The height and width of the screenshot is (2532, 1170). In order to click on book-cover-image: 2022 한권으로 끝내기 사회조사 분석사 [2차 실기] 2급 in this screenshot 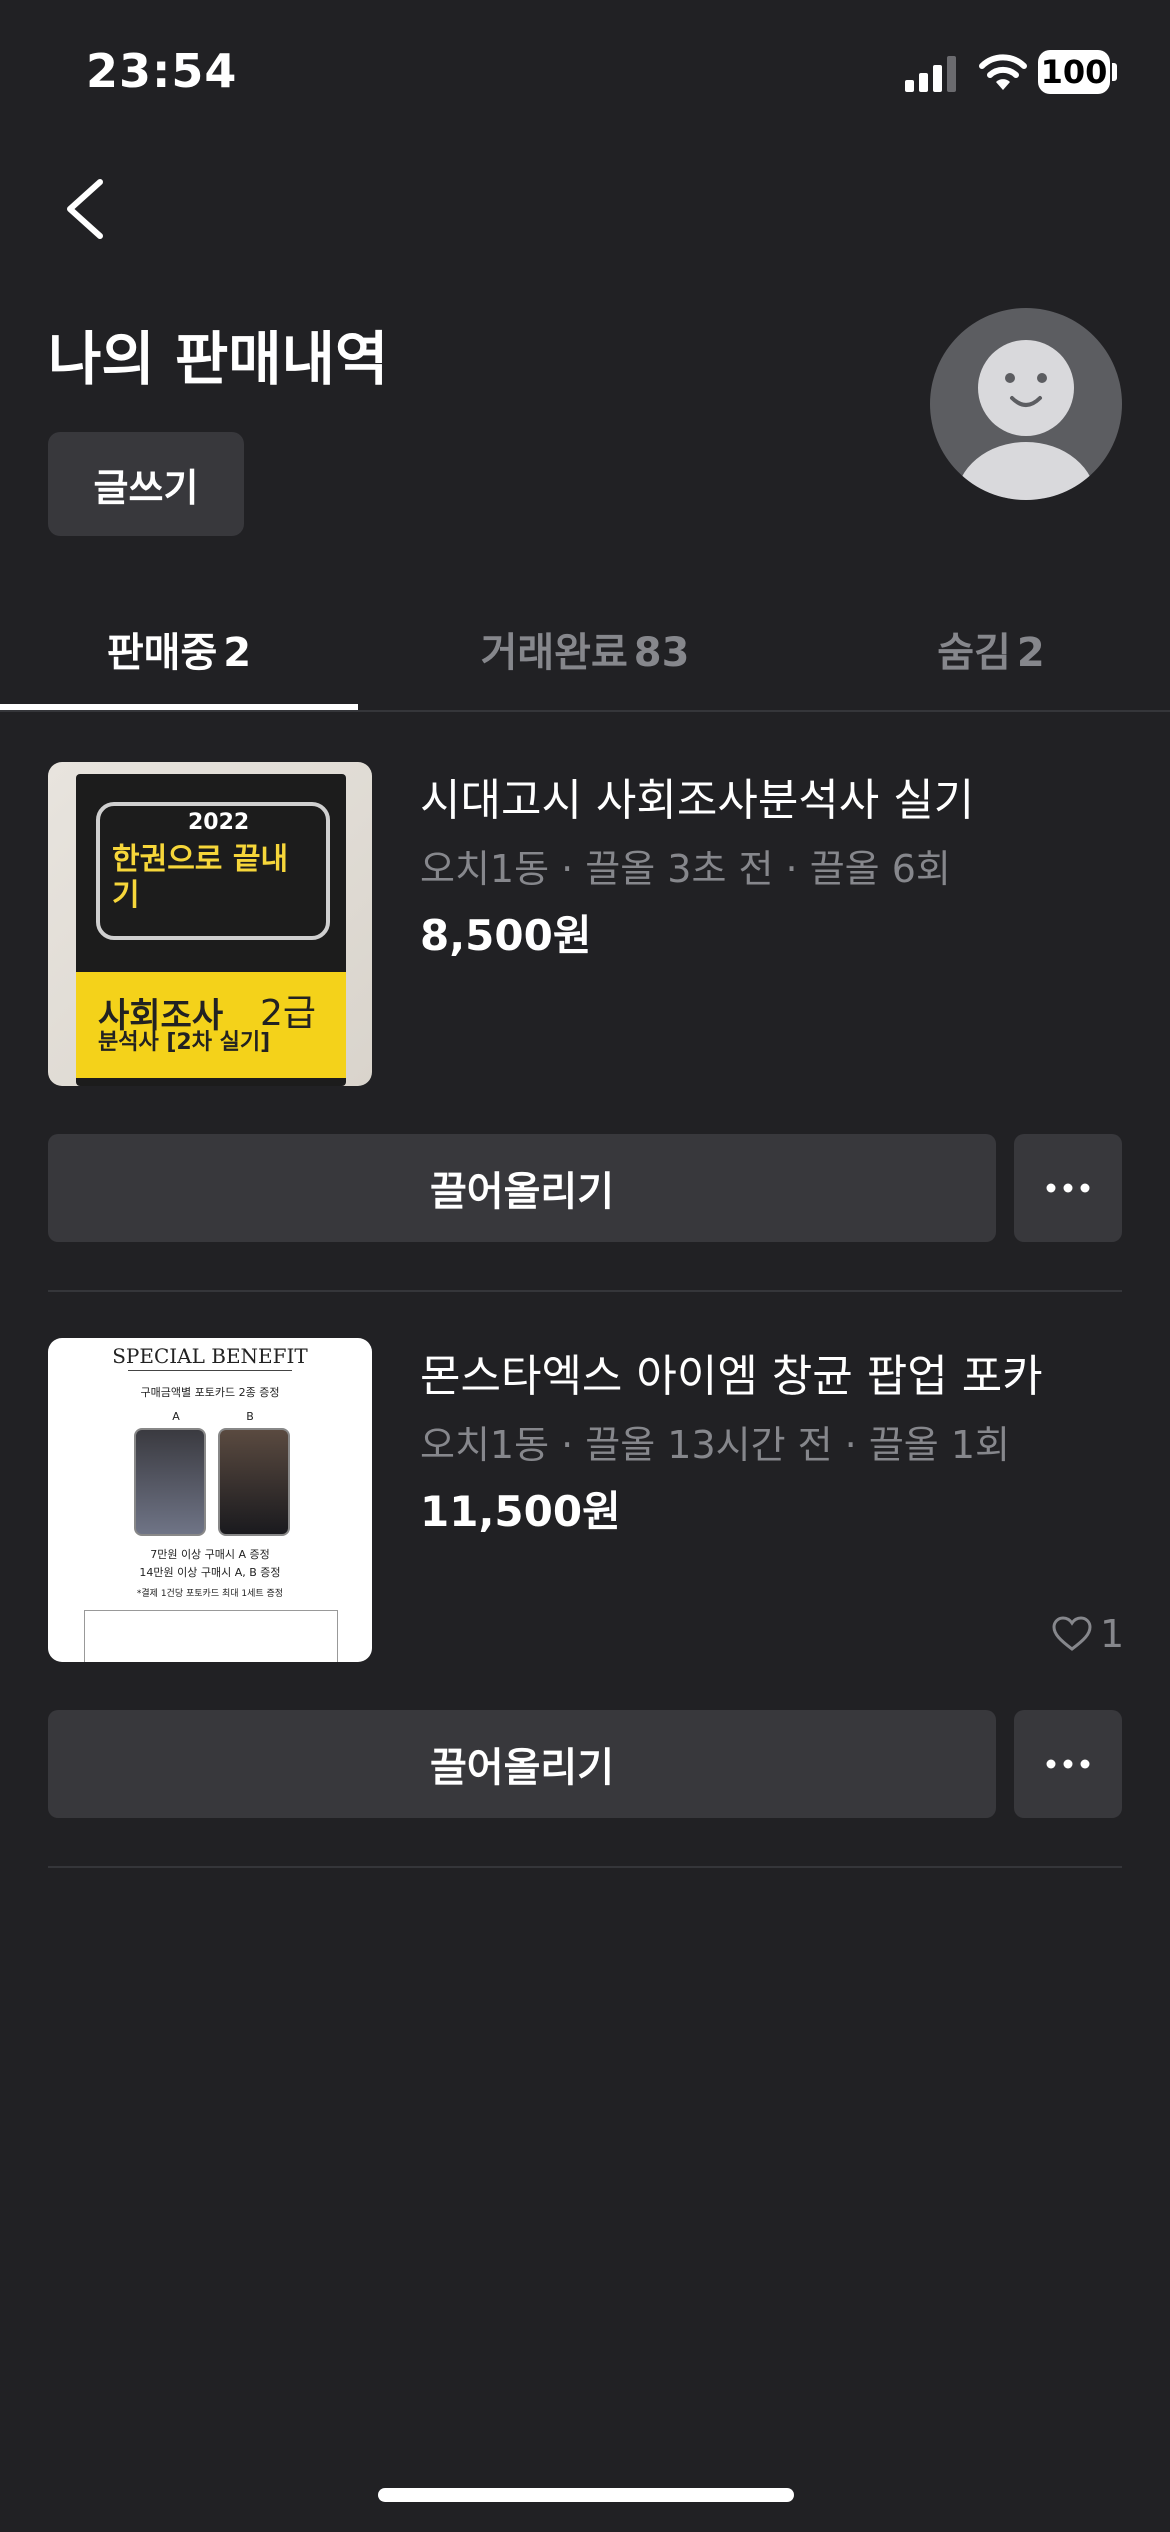, I will do `click(210, 924)`.